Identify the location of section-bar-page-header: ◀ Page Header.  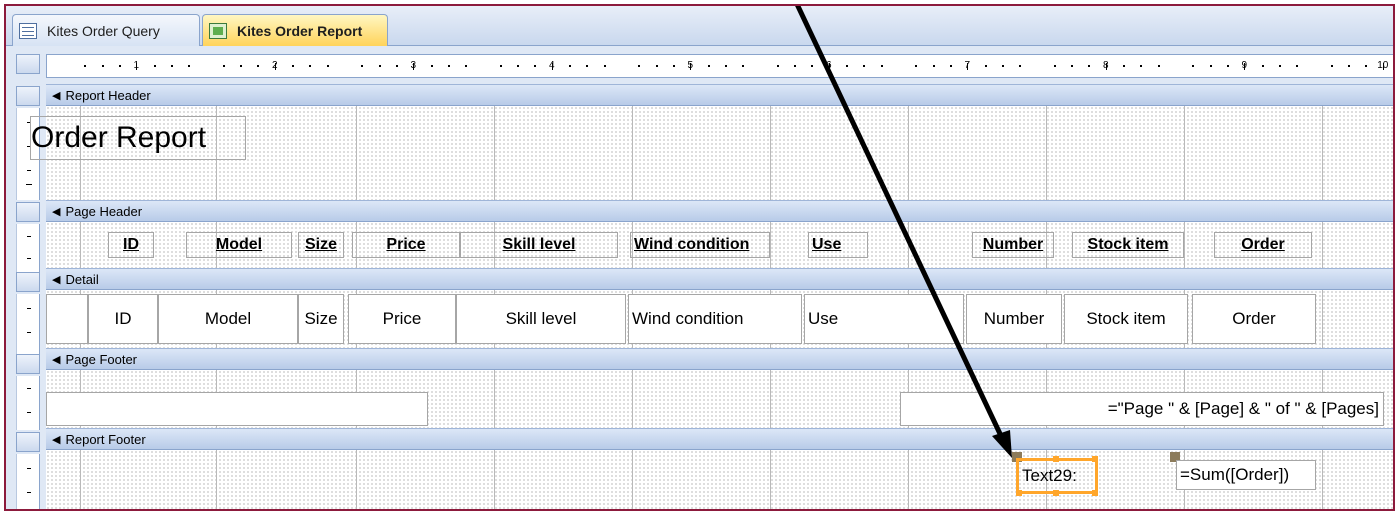
(719, 211).